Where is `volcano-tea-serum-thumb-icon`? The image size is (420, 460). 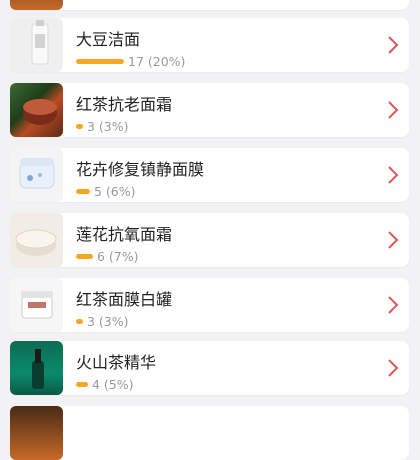 volcano-tea-serum-thumb-icon is located at coordinates (36, 368).